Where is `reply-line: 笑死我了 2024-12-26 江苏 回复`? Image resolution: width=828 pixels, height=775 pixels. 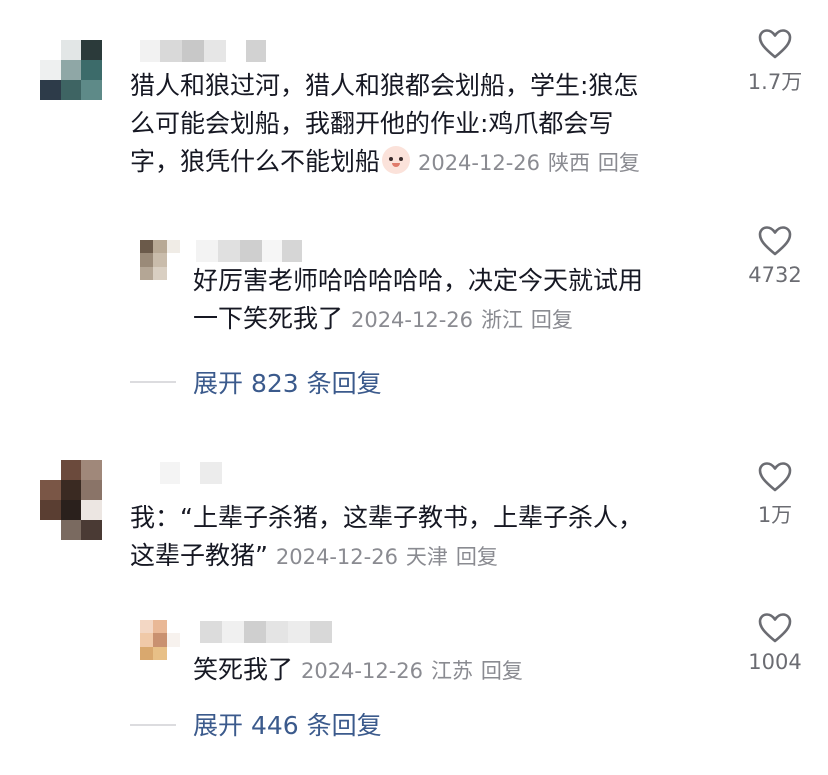
reply-line: 笑死我了 2024-12-26 江苏 回复 is located at coordinates (458, 670).